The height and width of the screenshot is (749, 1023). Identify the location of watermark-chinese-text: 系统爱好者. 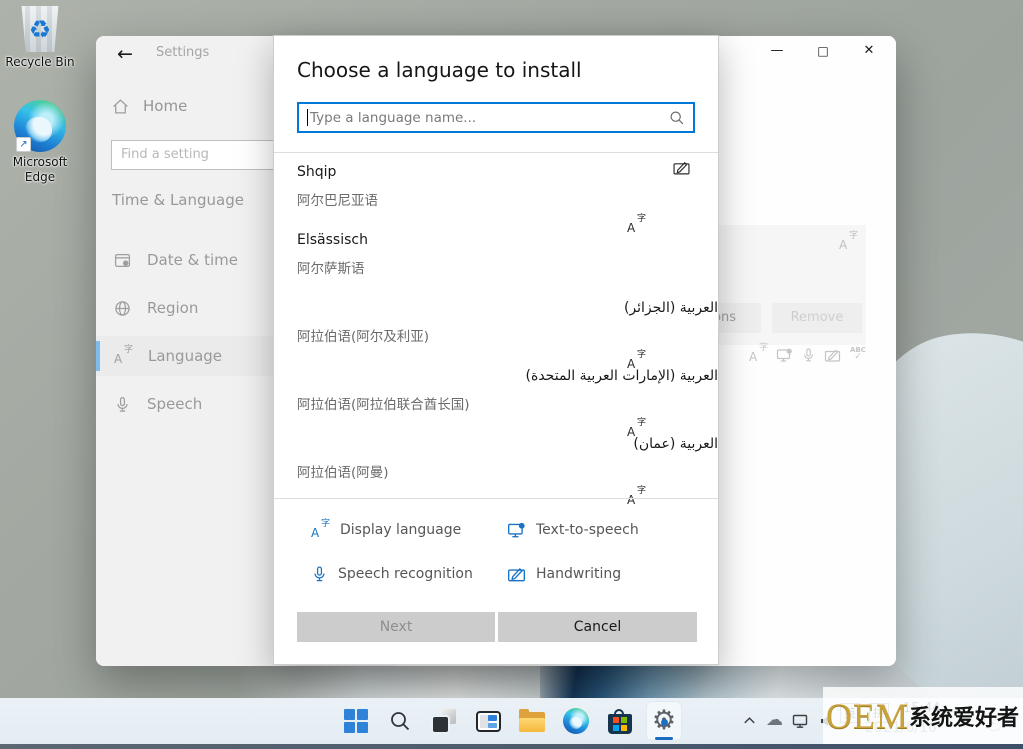
(964, 718).